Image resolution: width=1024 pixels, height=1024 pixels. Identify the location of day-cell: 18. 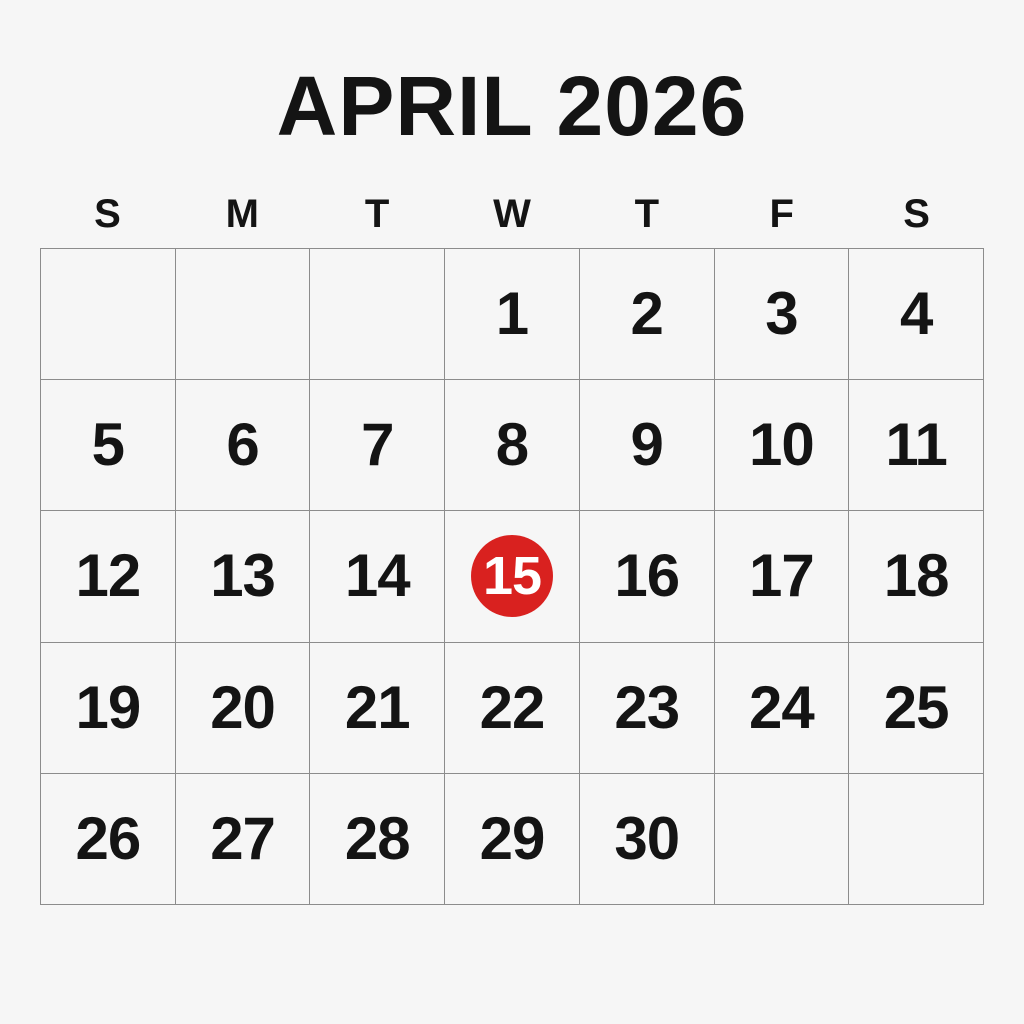
(916, 577).